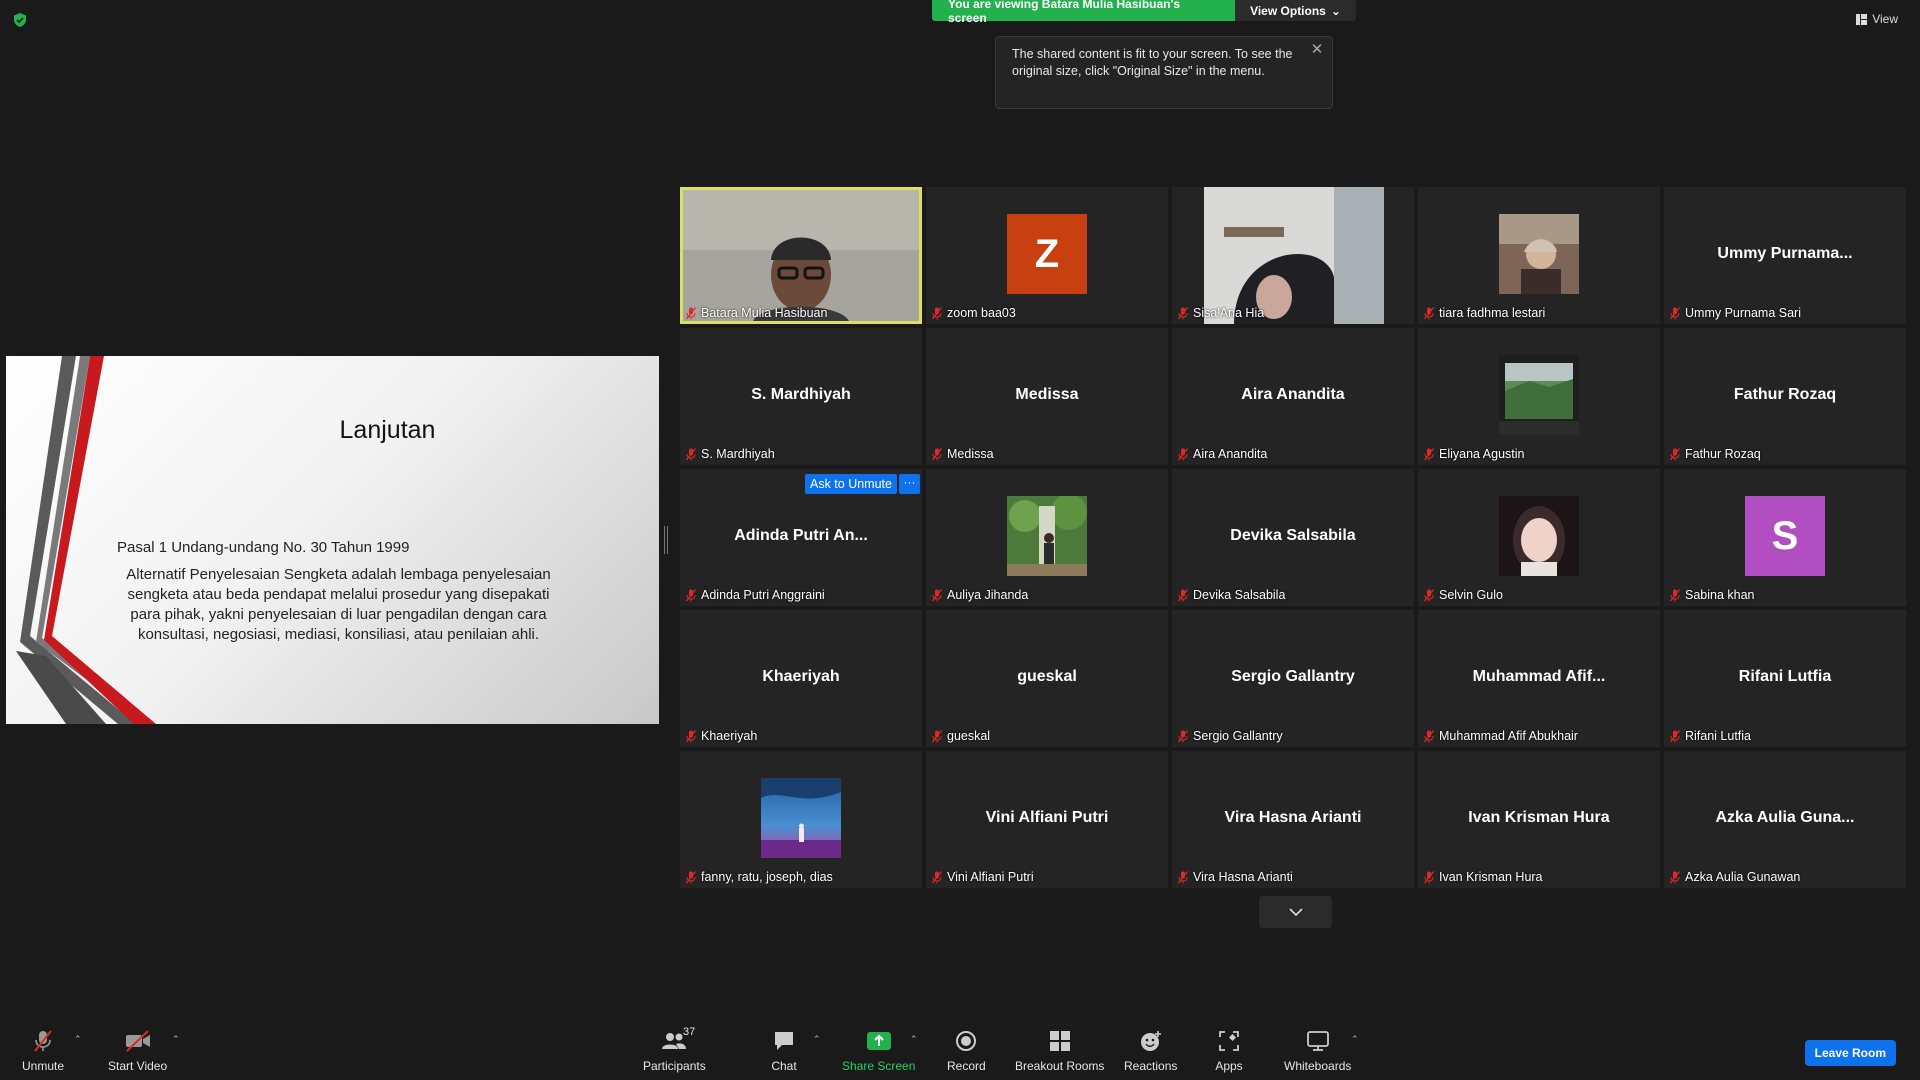 This screenshot has height=1080, width=1920. What do you see at coordinates (1508, 736) in the screenshot?
I see `participant-name: Muhammad Afif Abukhair` at bounding box center [1508, 736].